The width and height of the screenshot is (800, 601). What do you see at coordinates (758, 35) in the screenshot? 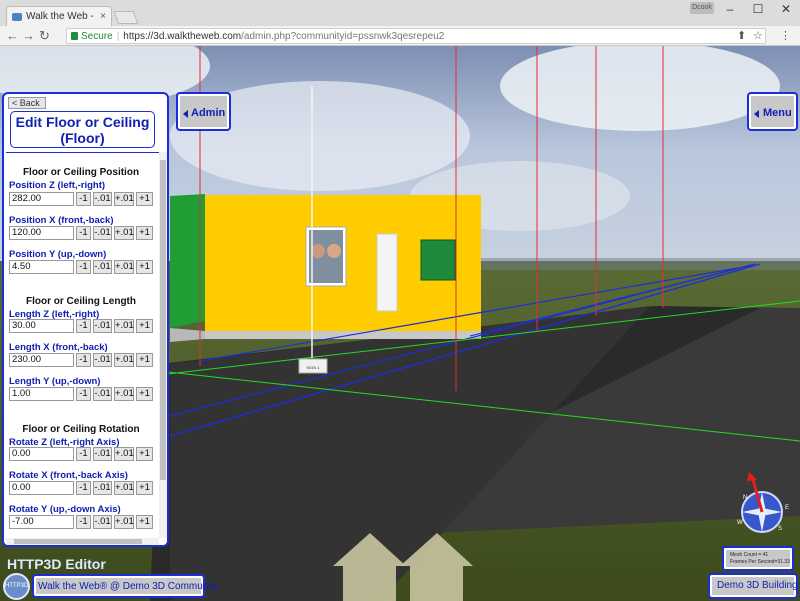
I see `bookmark-star-icon: ☆` at bounding box center [758, 35].